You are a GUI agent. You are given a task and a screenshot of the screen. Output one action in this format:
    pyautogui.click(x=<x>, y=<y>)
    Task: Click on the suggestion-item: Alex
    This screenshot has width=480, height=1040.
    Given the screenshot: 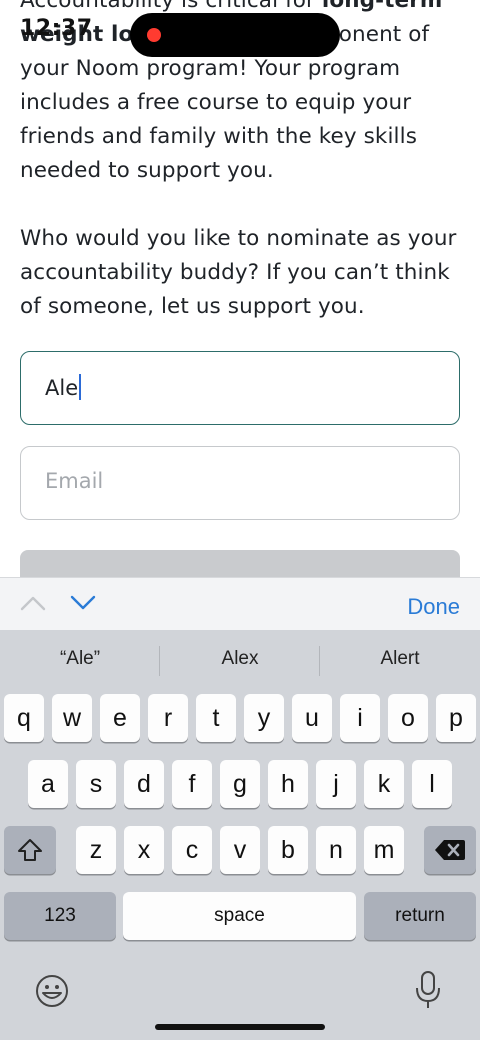 What is the action you would take?
    pyautogui.click(x=240, y=659)
    